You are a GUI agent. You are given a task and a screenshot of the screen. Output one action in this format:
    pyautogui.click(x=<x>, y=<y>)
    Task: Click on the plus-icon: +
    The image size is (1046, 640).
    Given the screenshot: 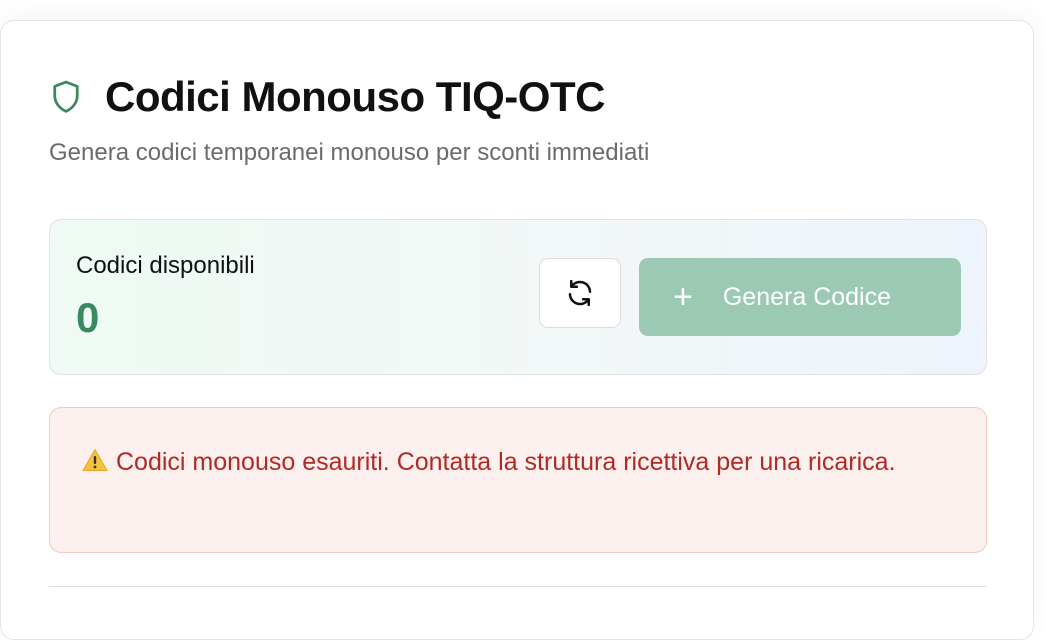 What is the action you would take?
    pyautogui.click(x=683, y=297)
    